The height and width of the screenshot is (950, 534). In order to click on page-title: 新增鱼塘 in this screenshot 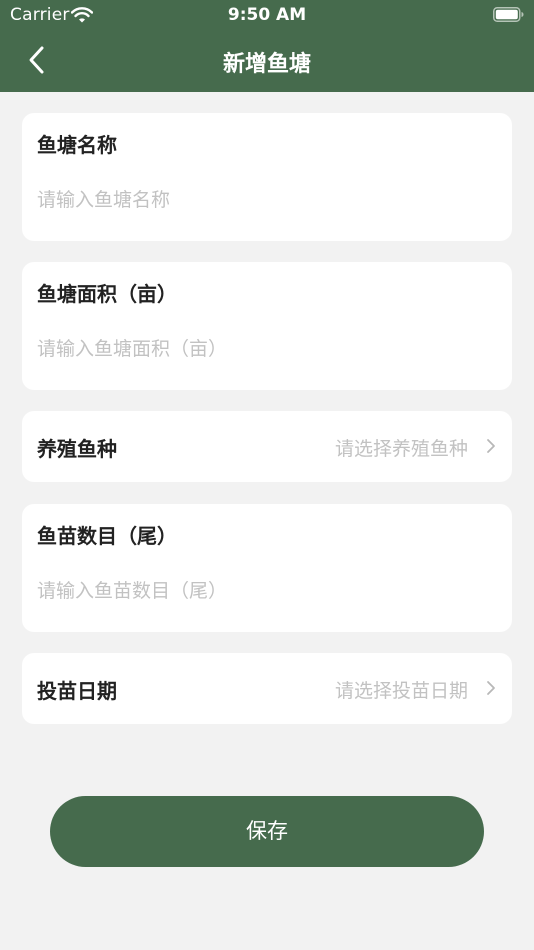, I will do `click(266, 64)`.